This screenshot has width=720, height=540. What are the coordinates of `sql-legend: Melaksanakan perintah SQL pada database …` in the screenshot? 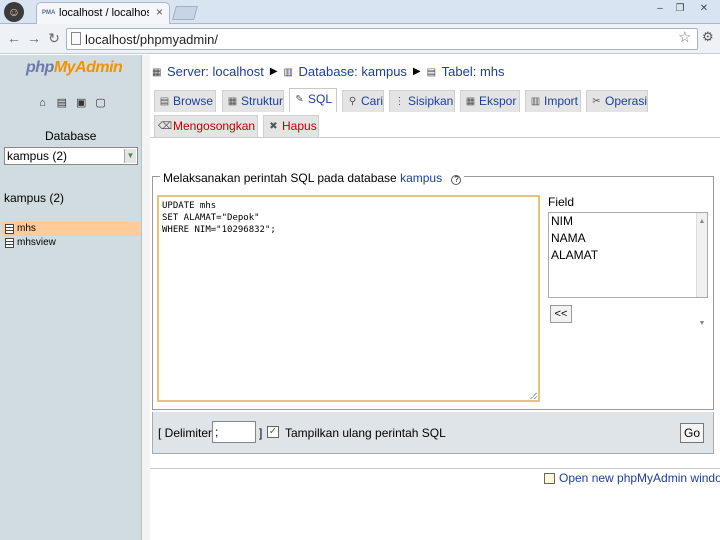 It's located at (312, 178).